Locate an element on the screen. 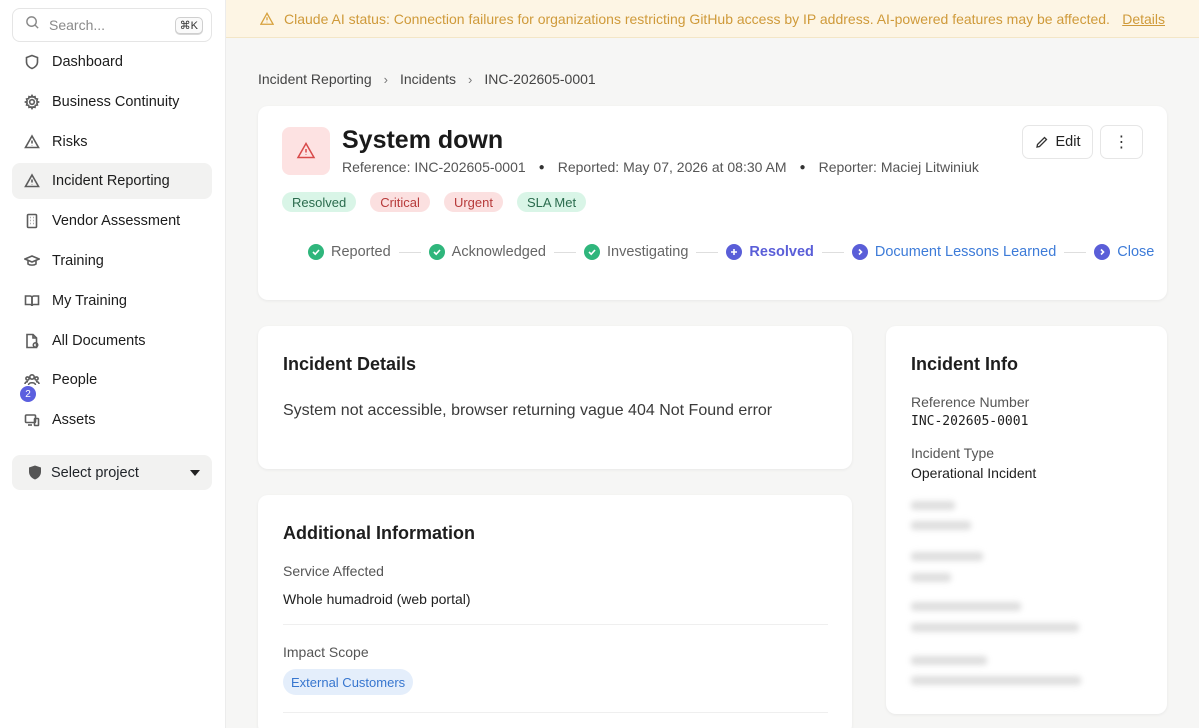  banner-details-link: Details is located at coordinates (1143, 19).